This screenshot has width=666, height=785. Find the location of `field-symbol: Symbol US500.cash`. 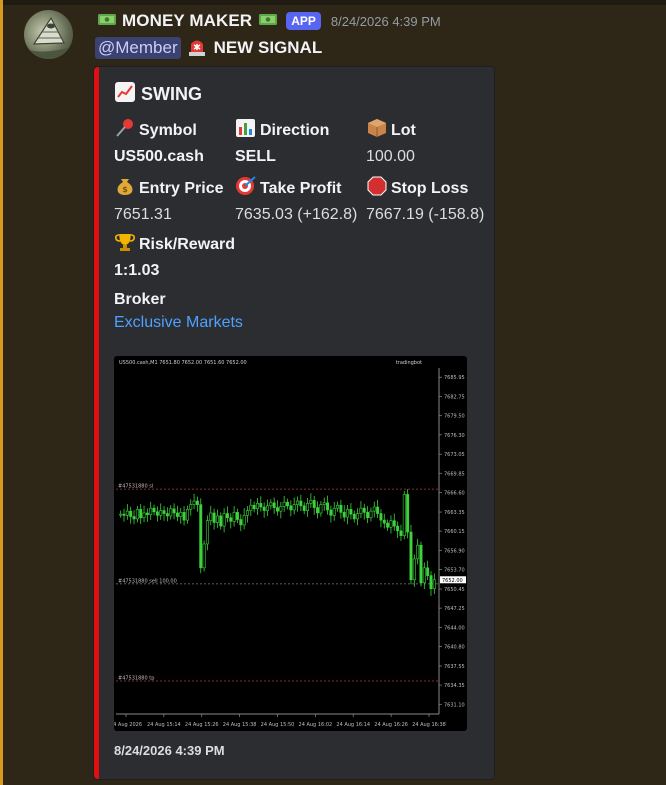

field-symbol: Symbol US500.cash is located at coordinates (159, 142).